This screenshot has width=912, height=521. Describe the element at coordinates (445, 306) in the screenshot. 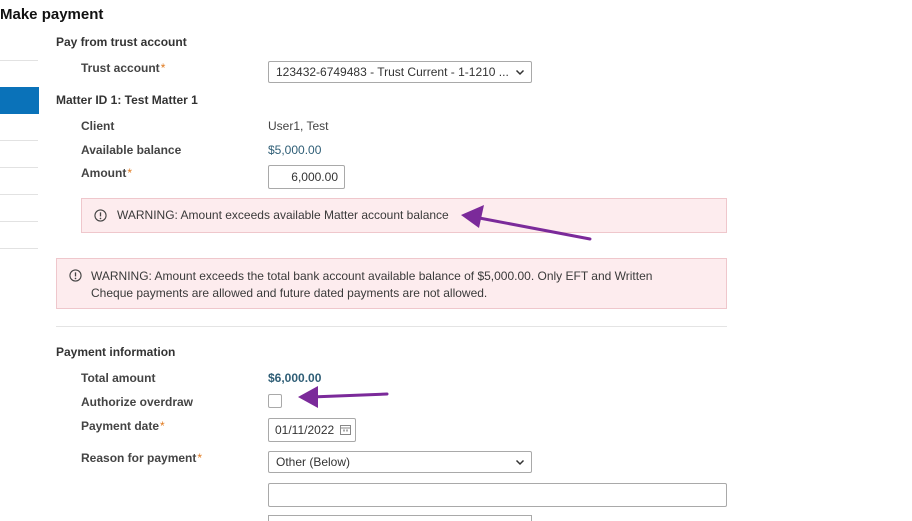

I see `annotation-arrows` at that location.